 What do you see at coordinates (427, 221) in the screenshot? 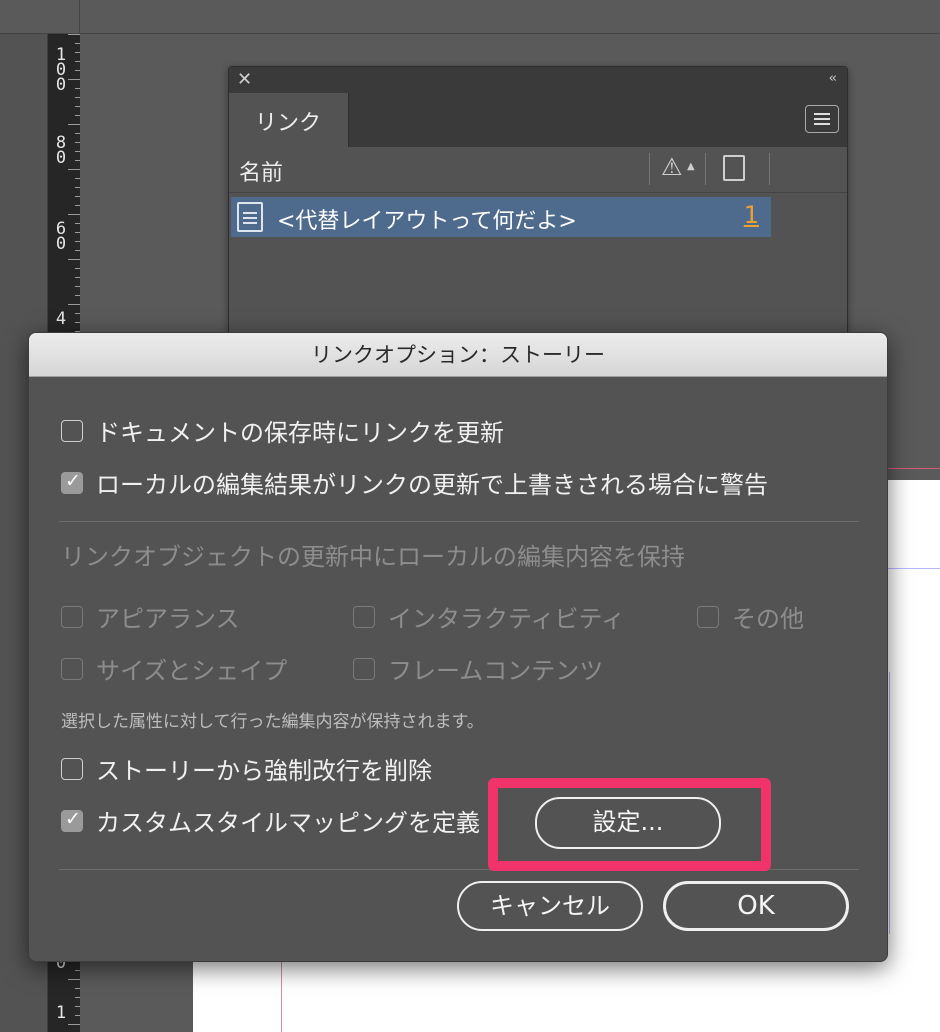
I see `link-filename: <代替レイアウトって何だよ>` at bounding box center [427, 221].